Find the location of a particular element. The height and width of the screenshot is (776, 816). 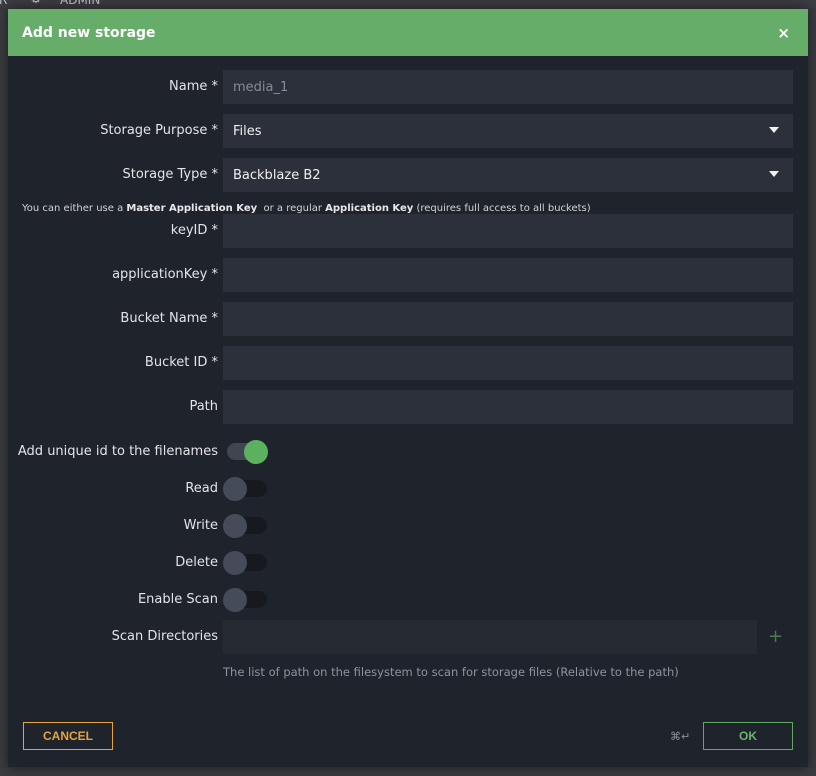

dialog-header: Add new storage × is located at coordinates (408, 32).